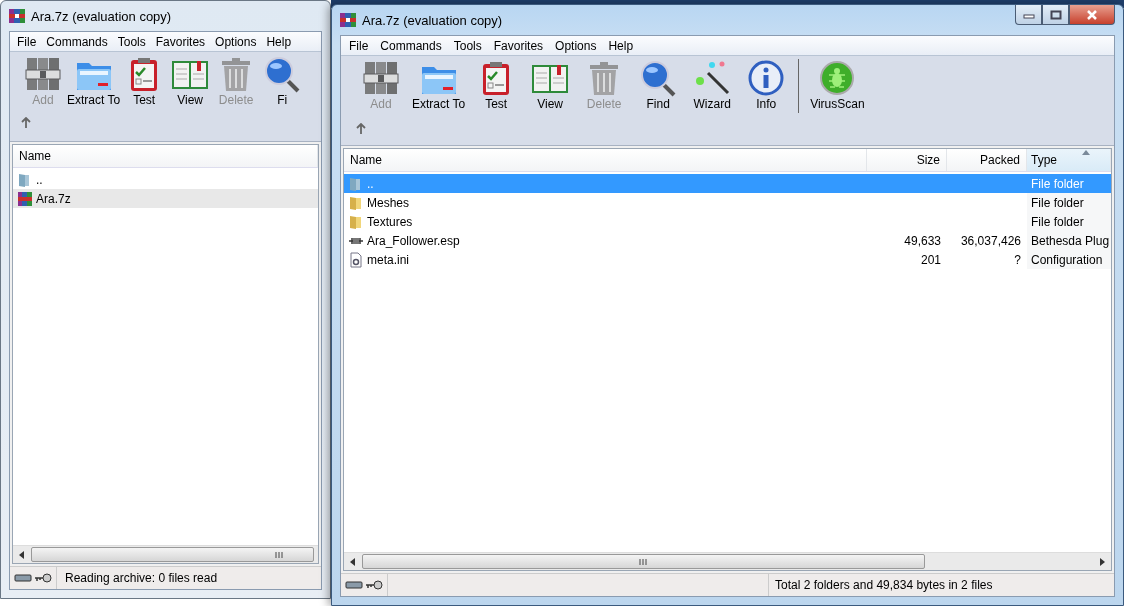  I want to click on toolbar-button: Find, so click(658, 85).